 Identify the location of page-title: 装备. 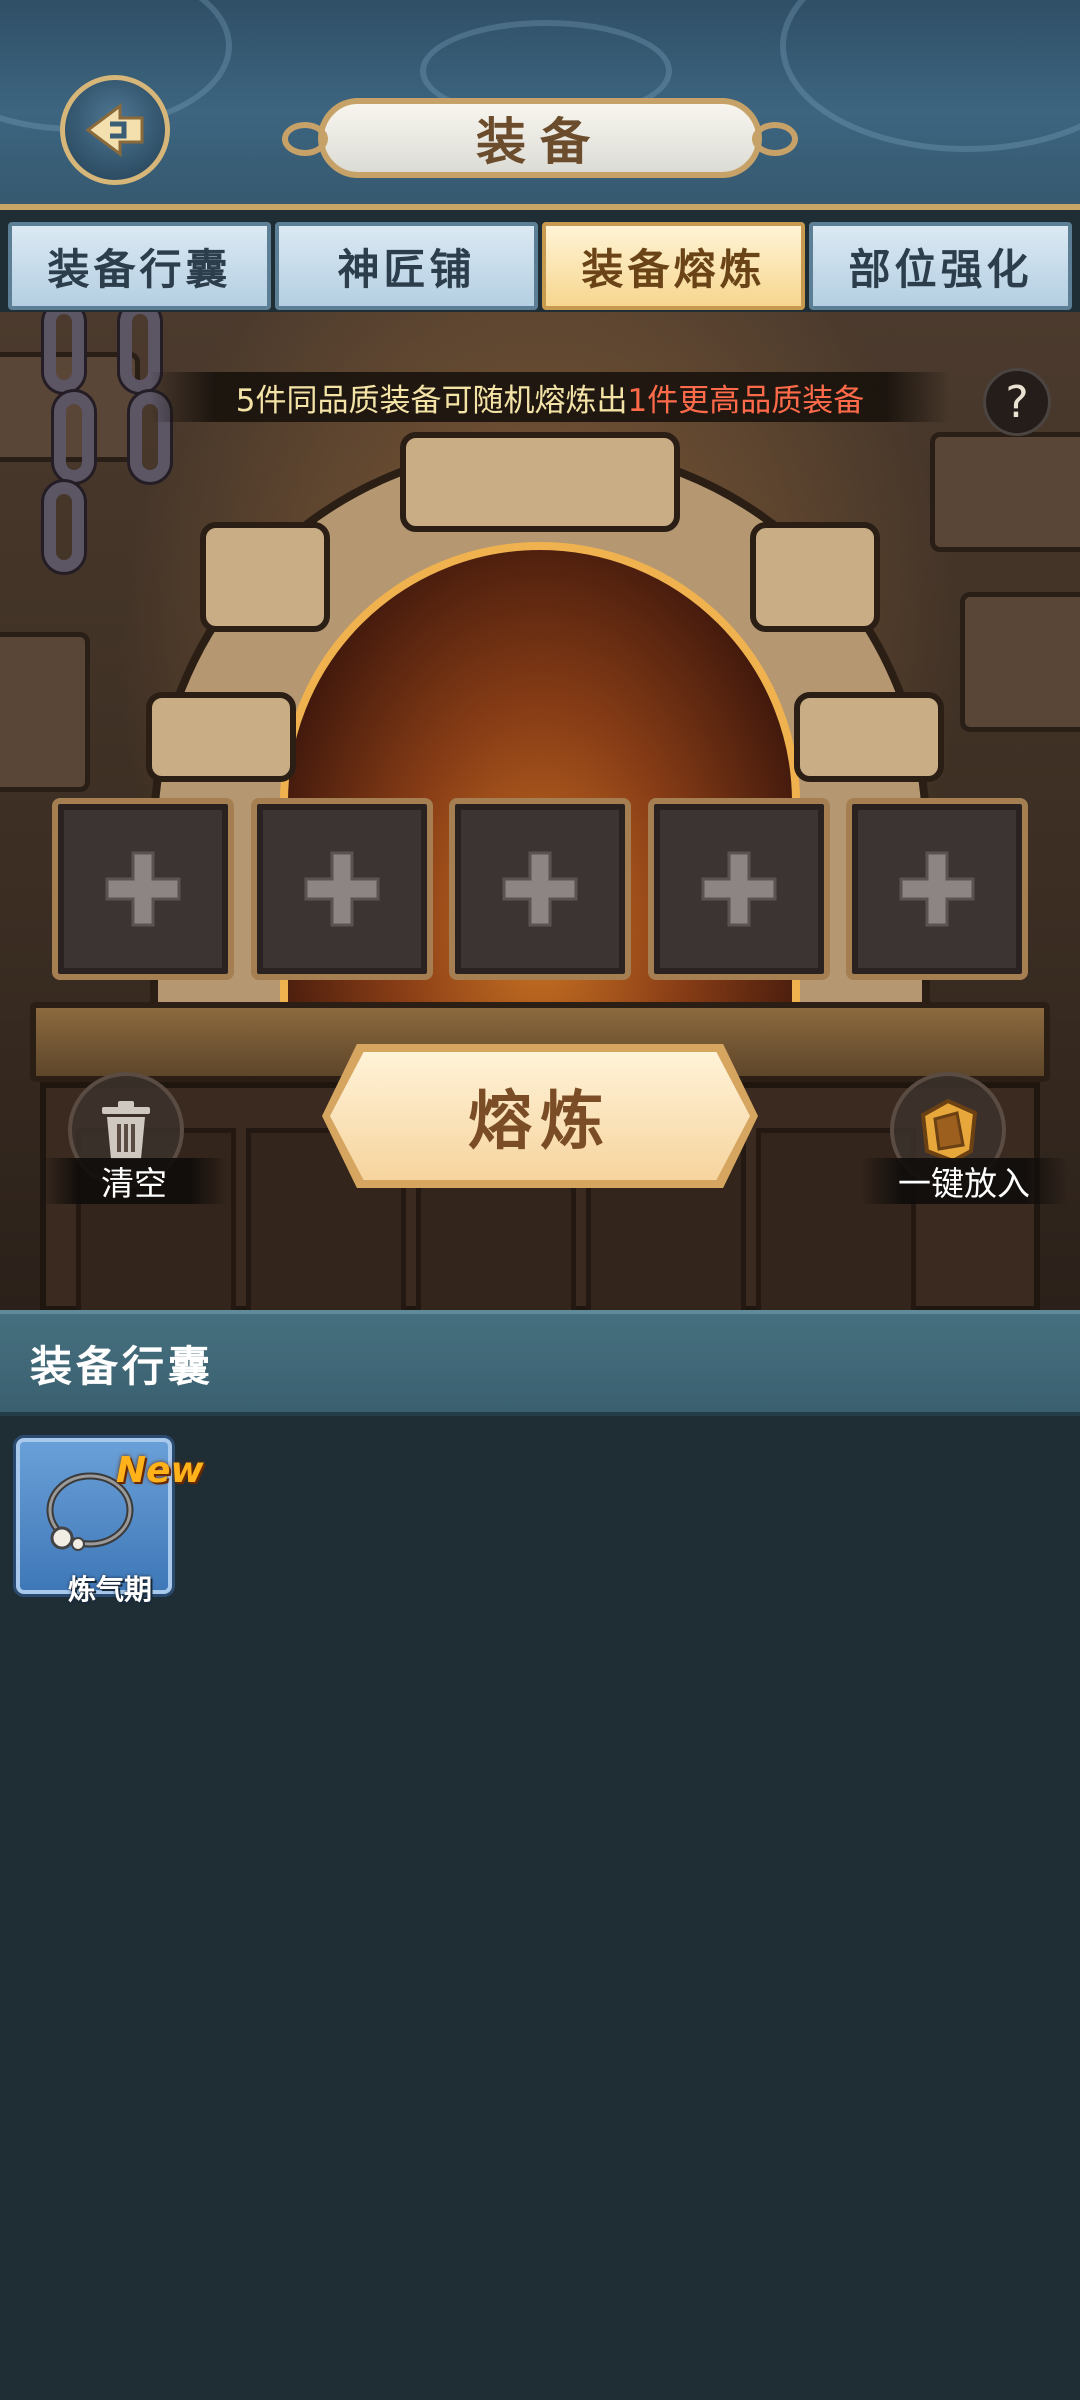
(540, 141).